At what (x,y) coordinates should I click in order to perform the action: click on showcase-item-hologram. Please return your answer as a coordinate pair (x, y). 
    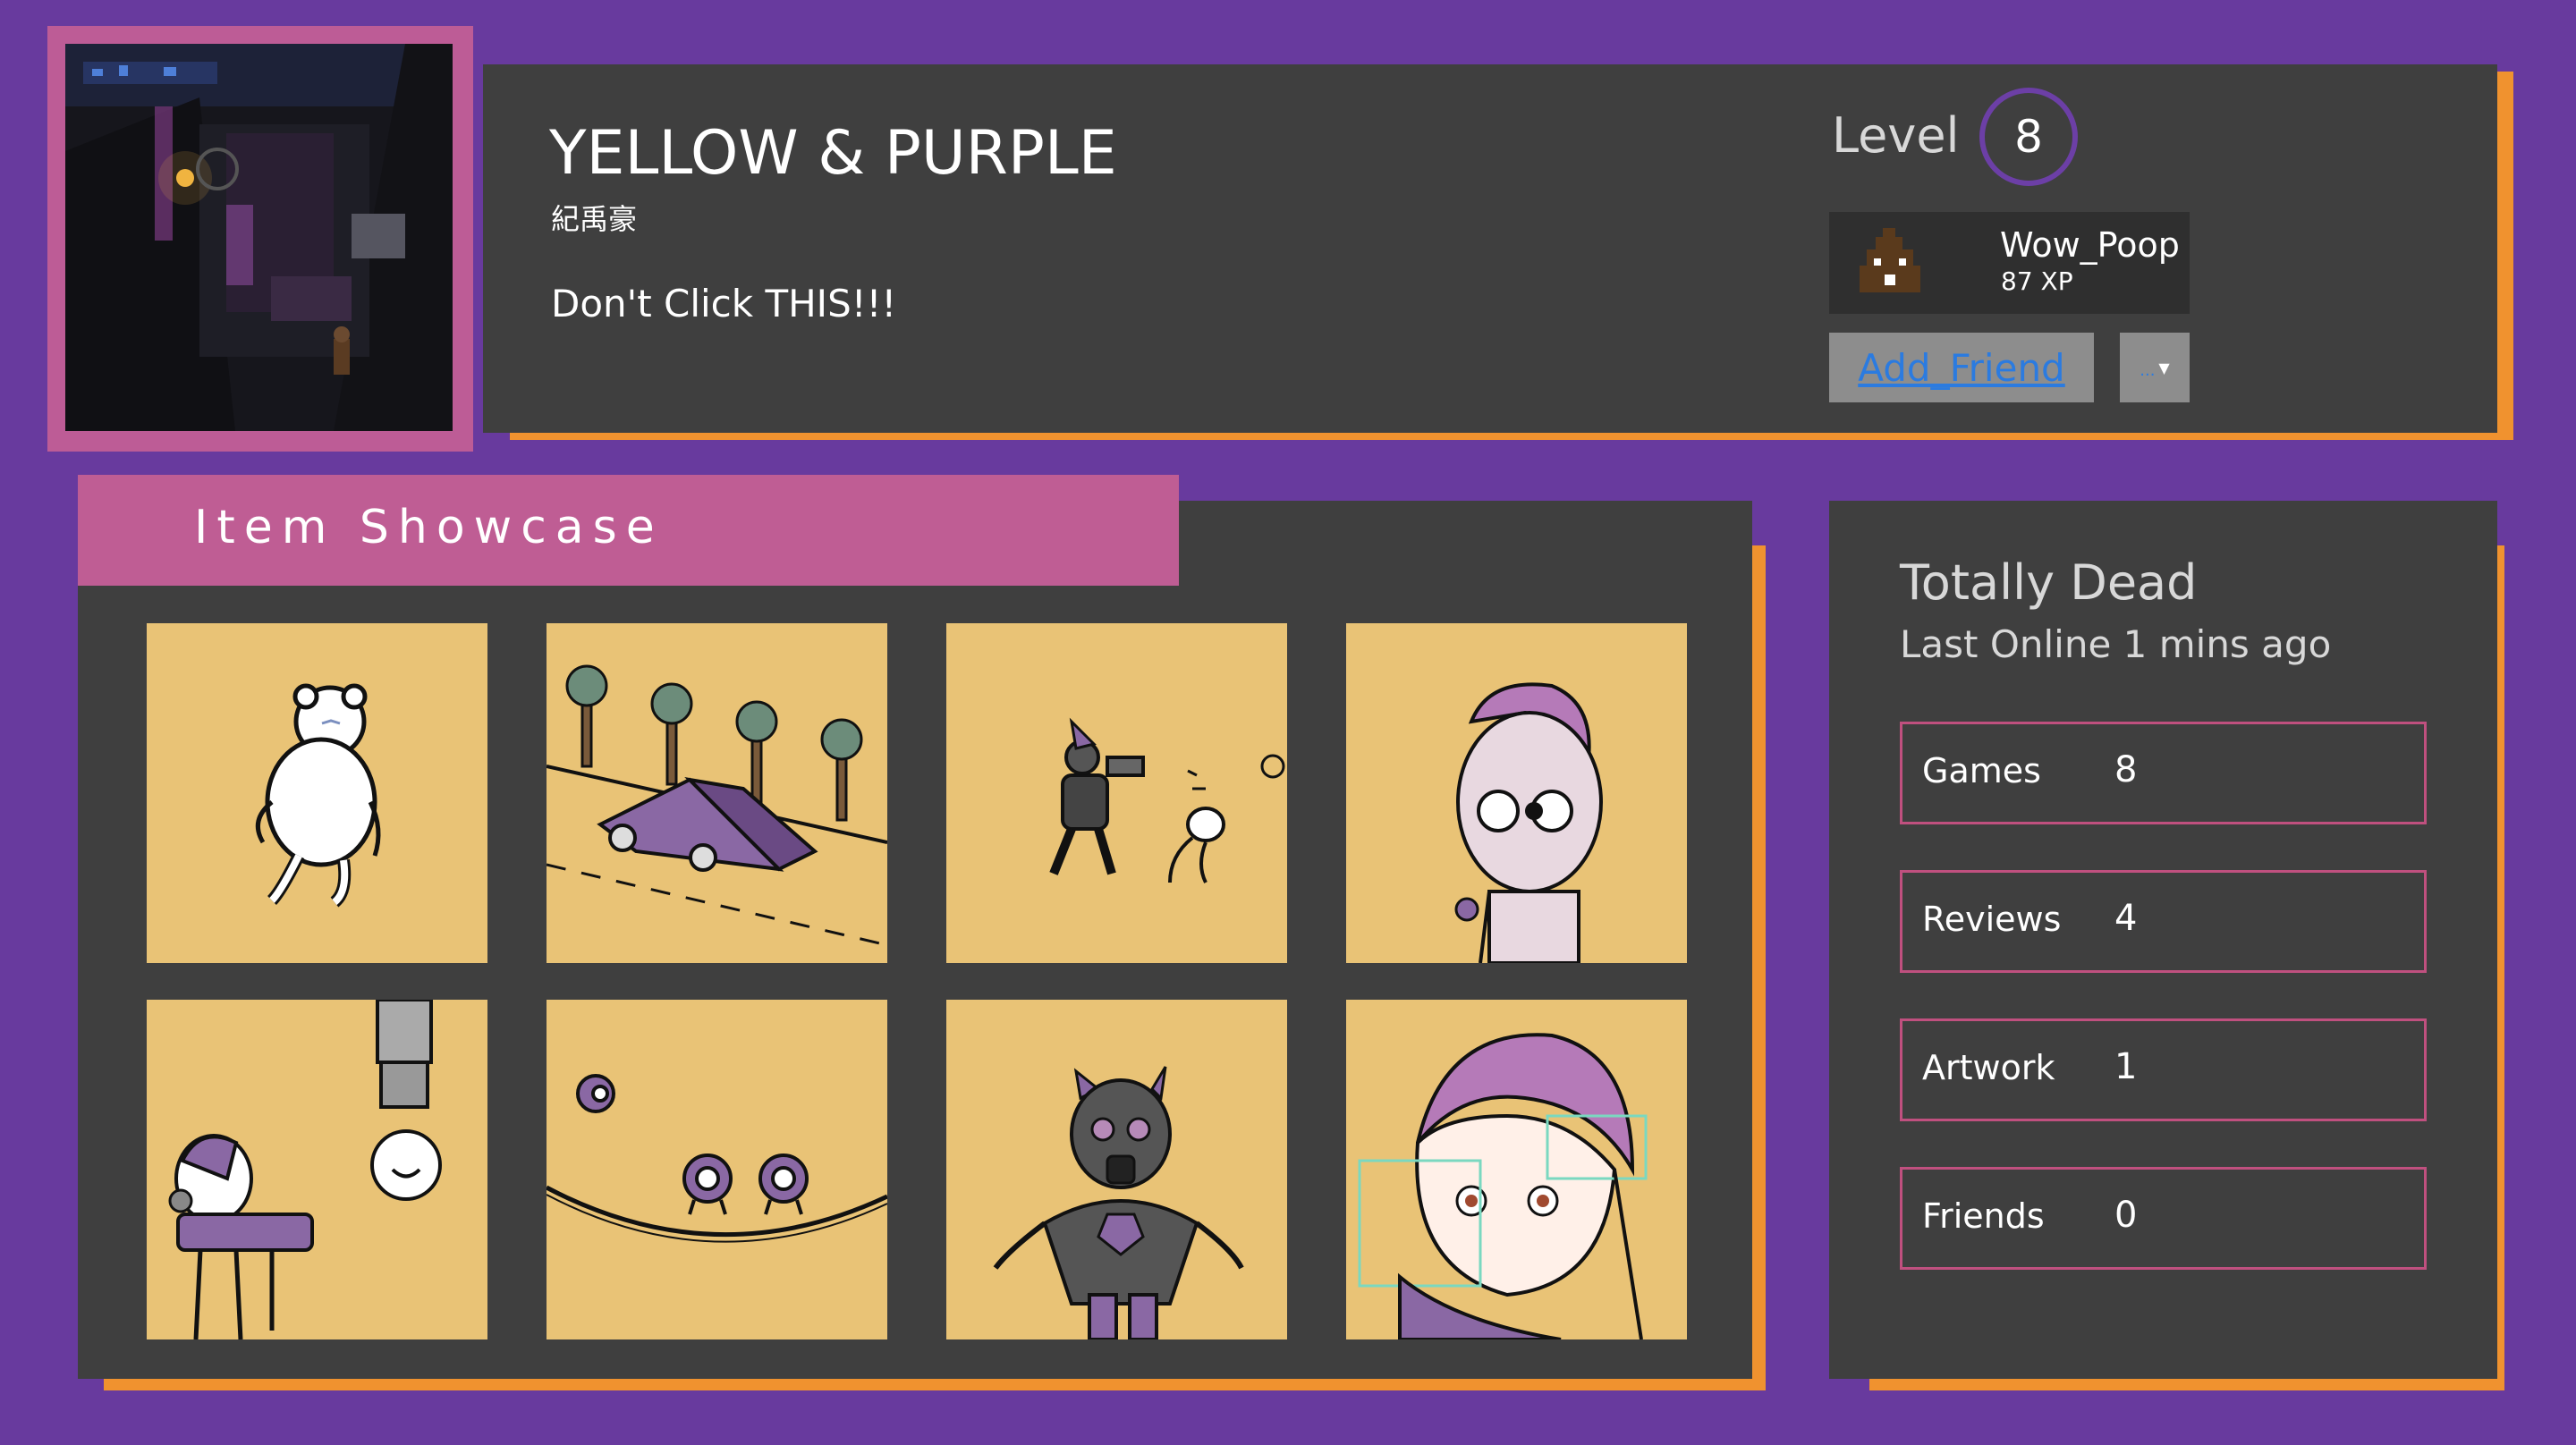
    Looking at the image, I should click on (1516, 1169).